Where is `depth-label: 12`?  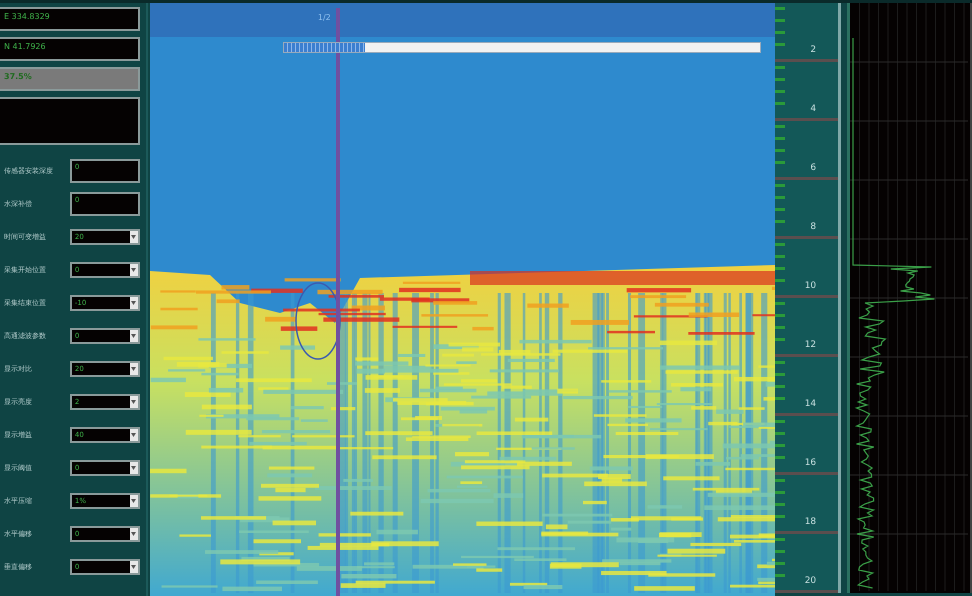 depth-label: 12 is located at coordinates (810, 345).